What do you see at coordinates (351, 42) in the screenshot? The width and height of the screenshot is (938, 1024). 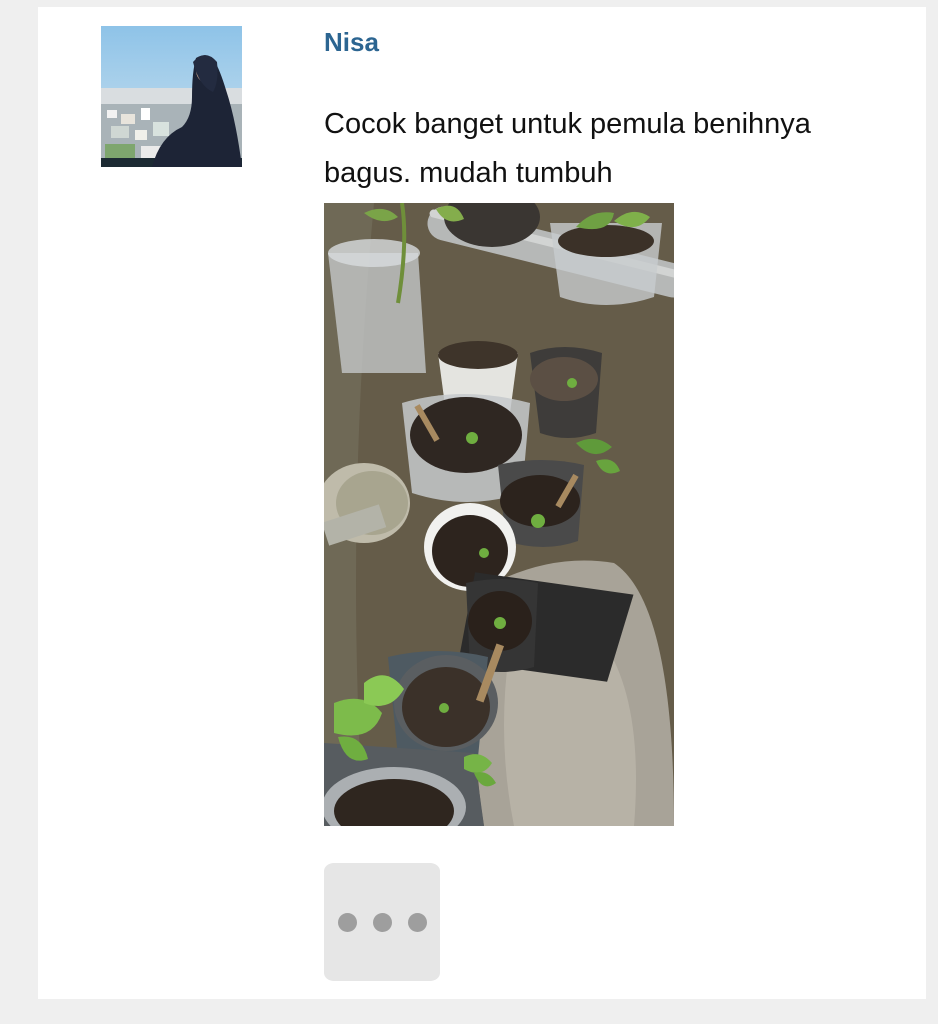 I see `review-author-name: Nisa` at bounding box center [351, 42].